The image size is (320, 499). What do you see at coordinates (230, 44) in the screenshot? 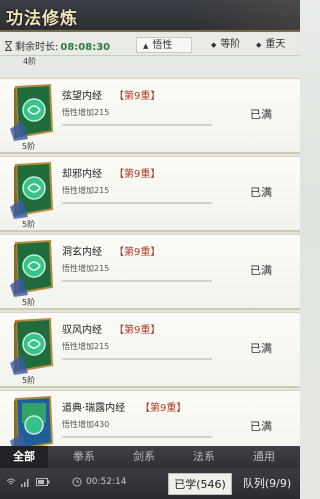
I see `sort-label: 等阶` at bounding box center [230, 44].